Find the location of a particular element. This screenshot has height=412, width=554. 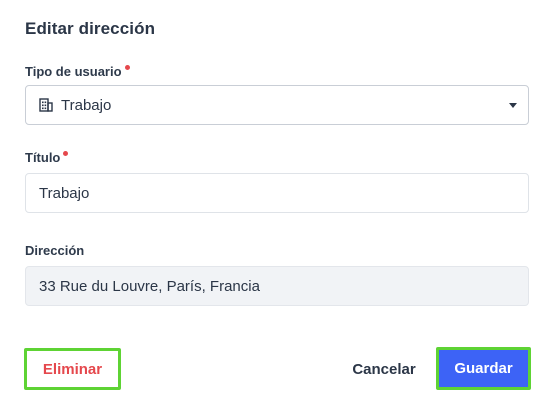

title-field-label: Título is located at coordinates (47, 157).